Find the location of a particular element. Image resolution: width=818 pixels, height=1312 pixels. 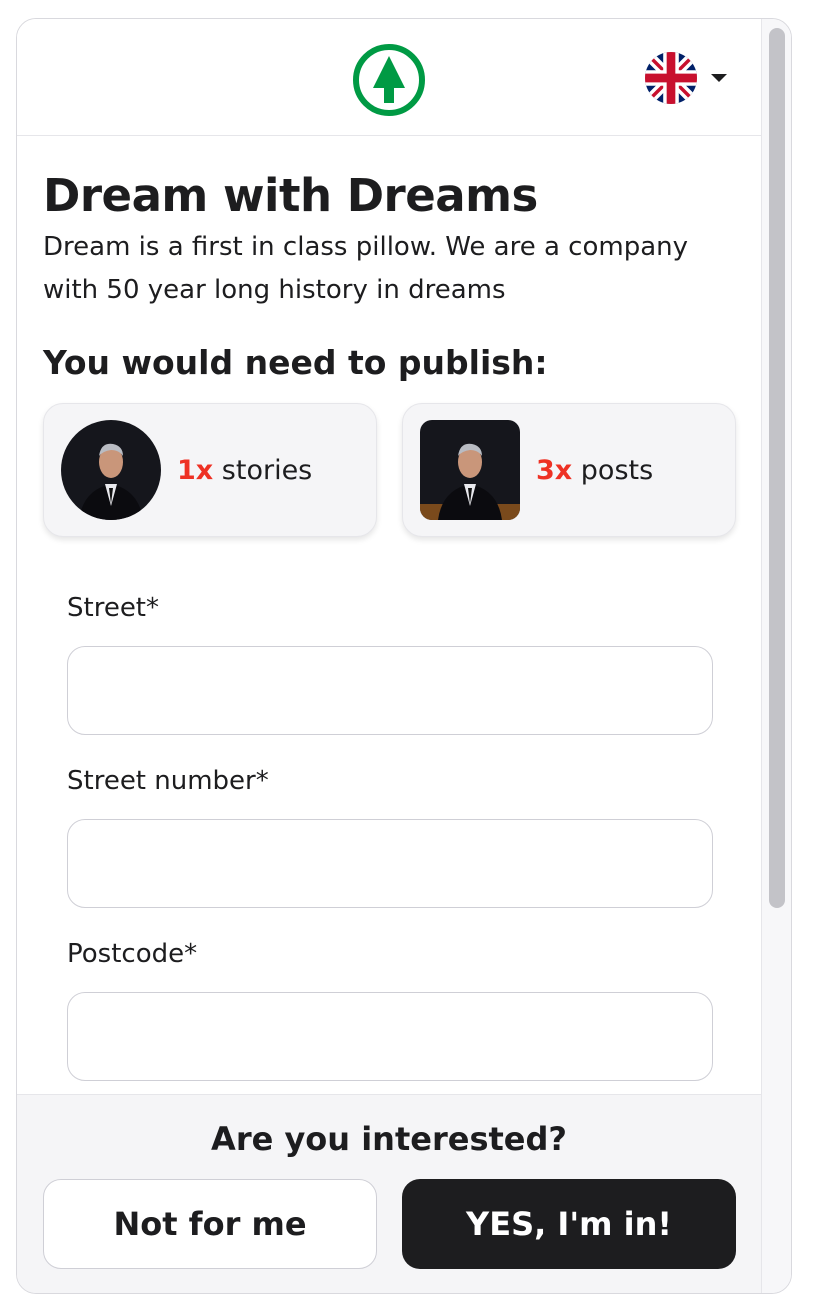

header is located at coordinates (389, 77).